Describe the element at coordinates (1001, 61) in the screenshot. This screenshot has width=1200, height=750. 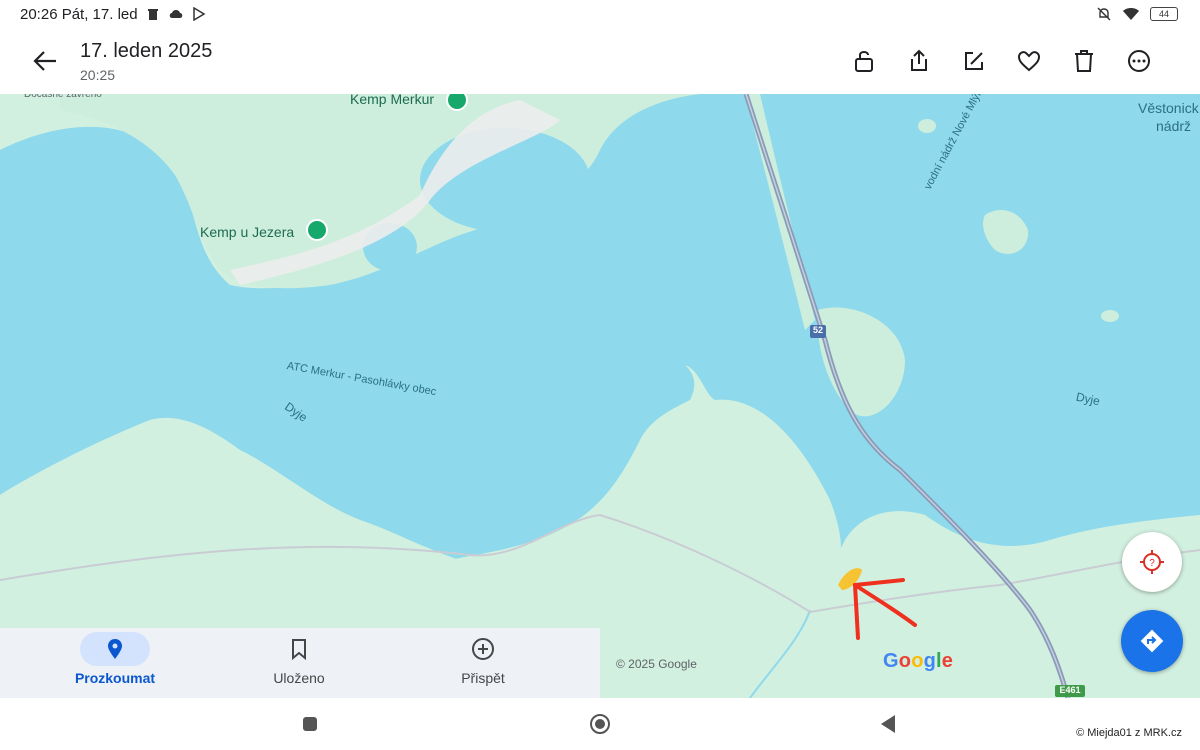
I see `top-actions` at that location.